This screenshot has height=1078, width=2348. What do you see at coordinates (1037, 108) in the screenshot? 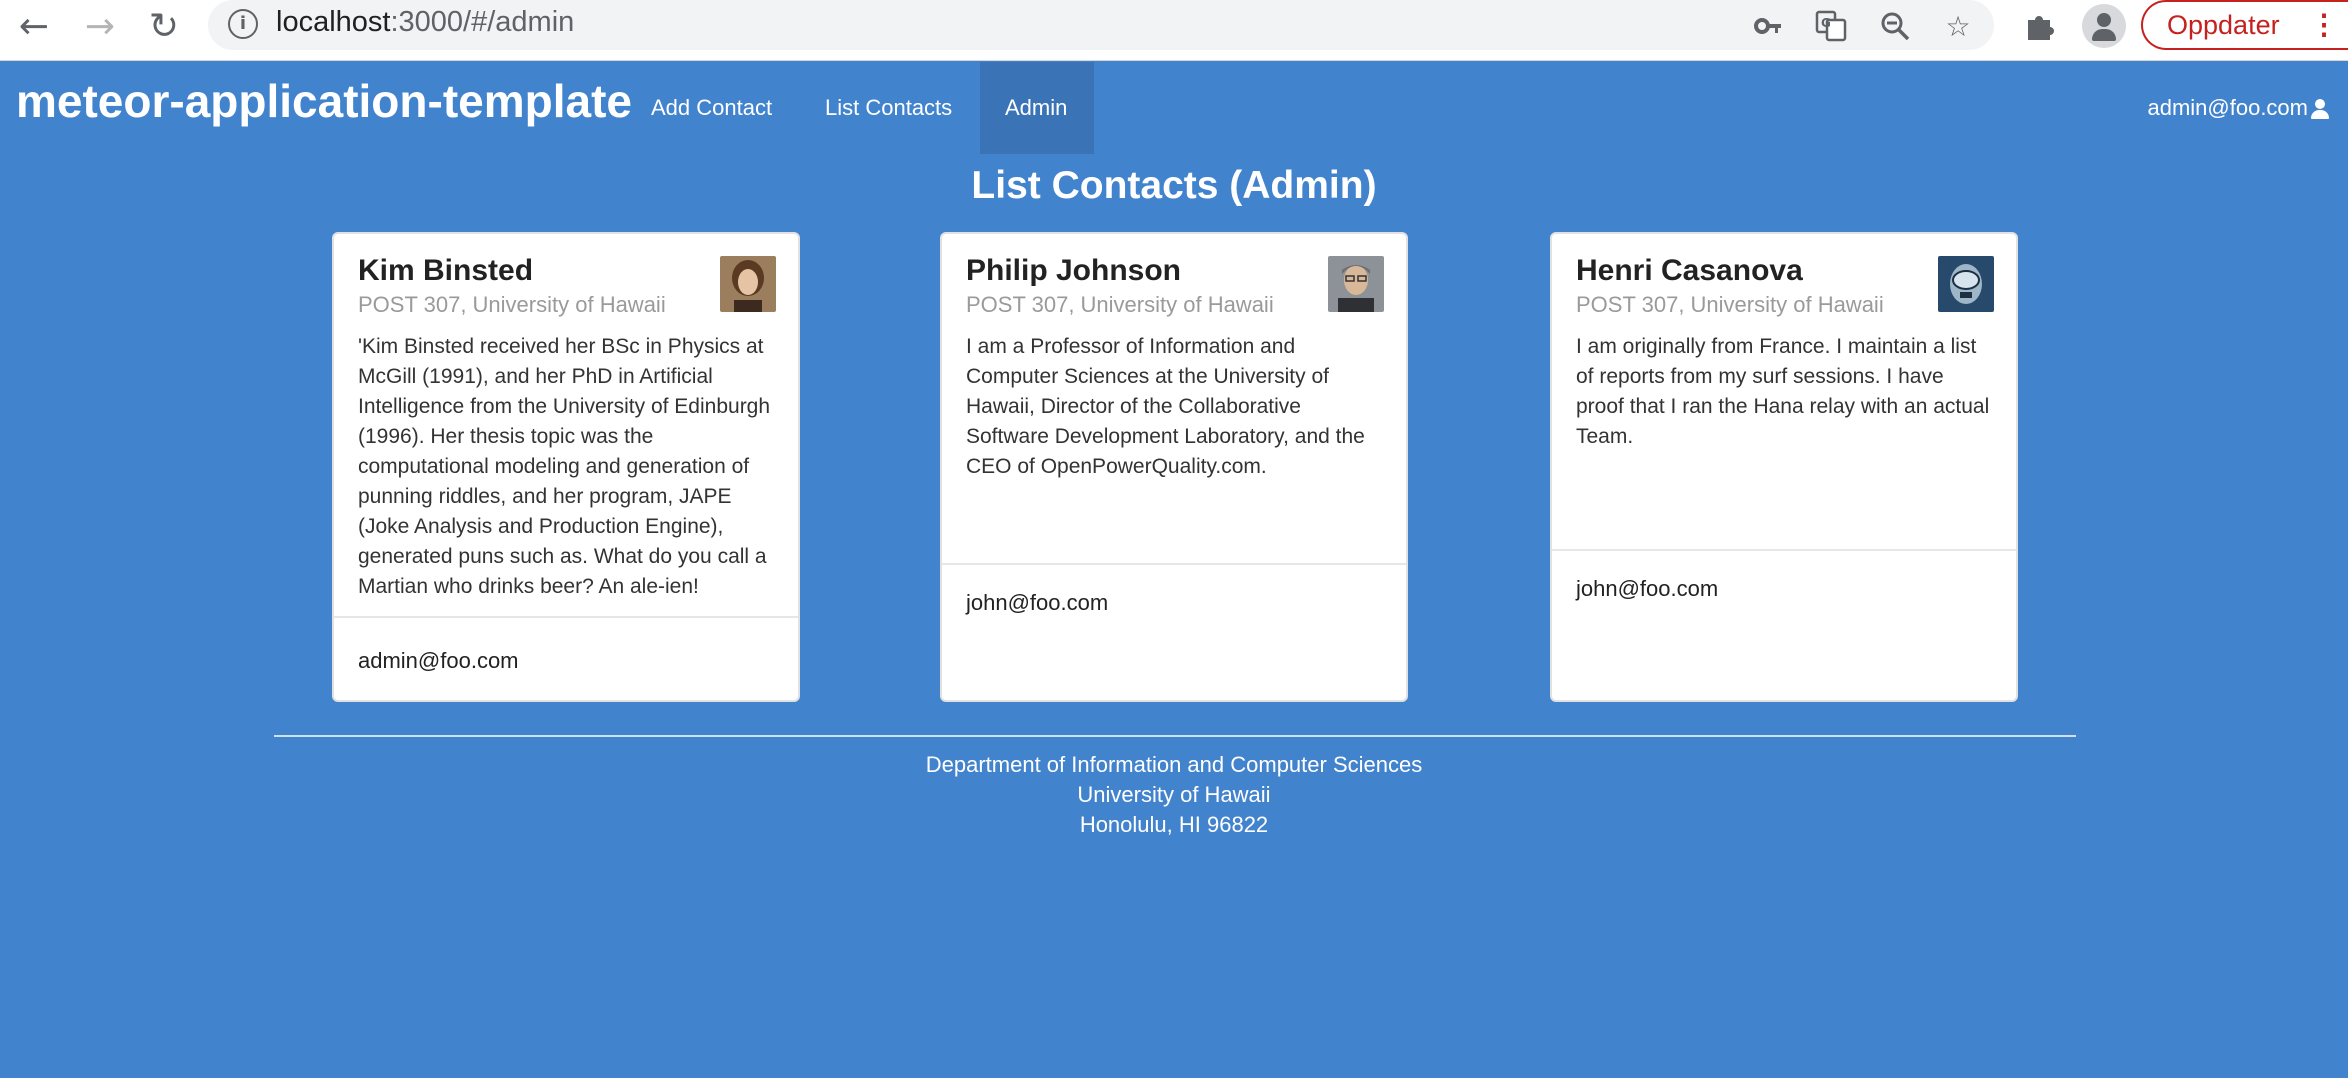
I see `nav-admin: Admin` at bounding box center [1037, 108].